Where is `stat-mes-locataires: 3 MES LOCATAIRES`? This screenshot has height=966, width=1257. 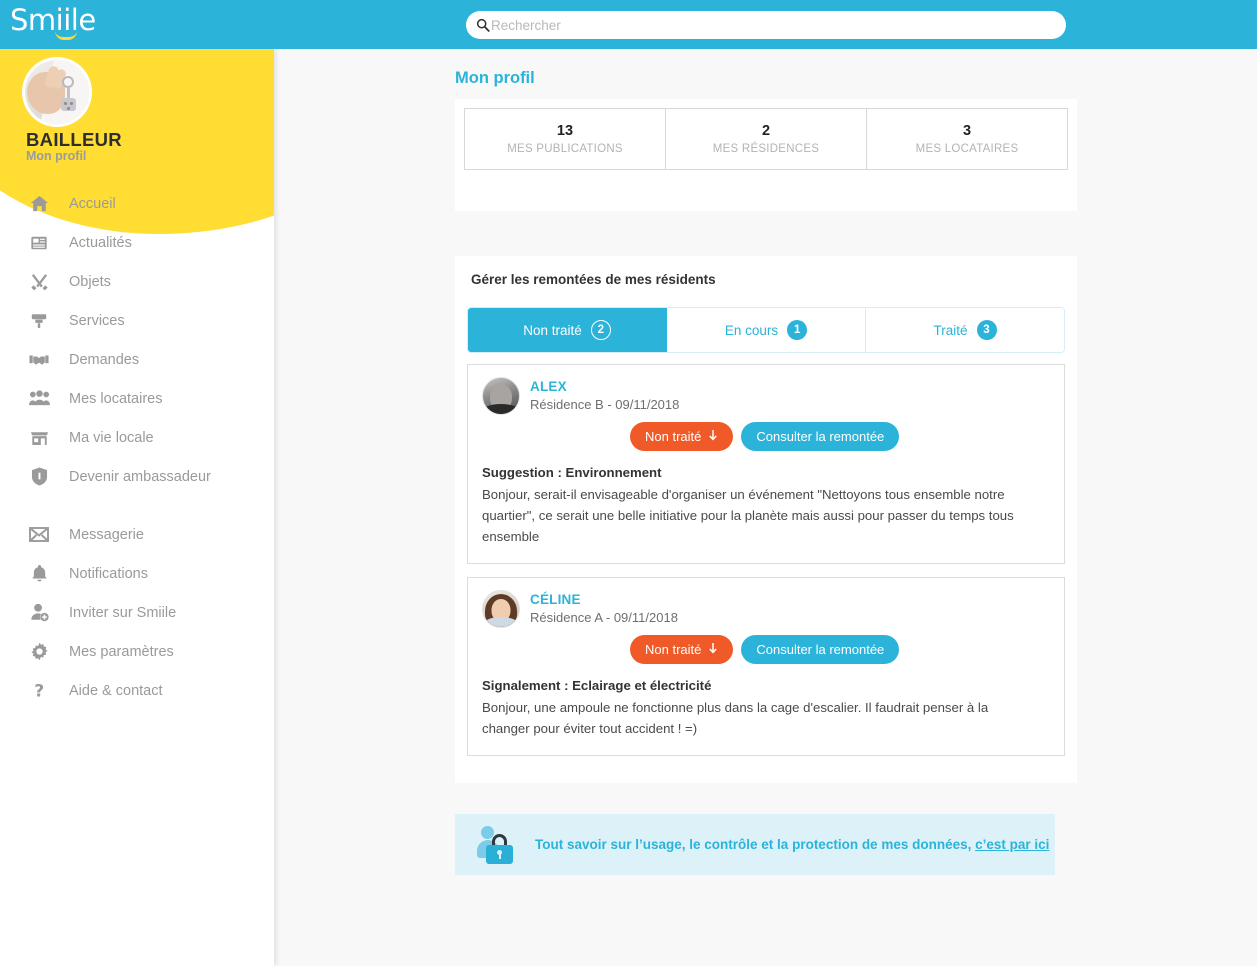 stat-mes-locataires: 3 MES LOCATAIRES is located at coordinates (967, 139).